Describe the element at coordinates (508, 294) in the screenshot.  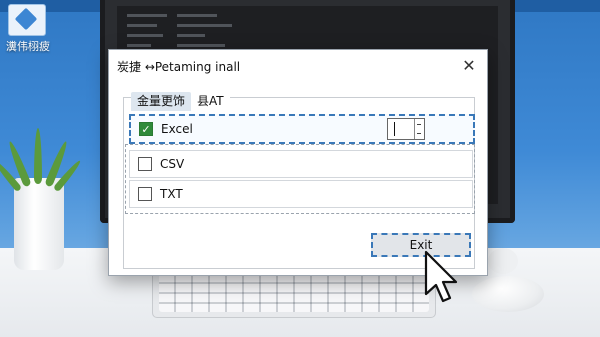
I see `computer-mouse` at that location.